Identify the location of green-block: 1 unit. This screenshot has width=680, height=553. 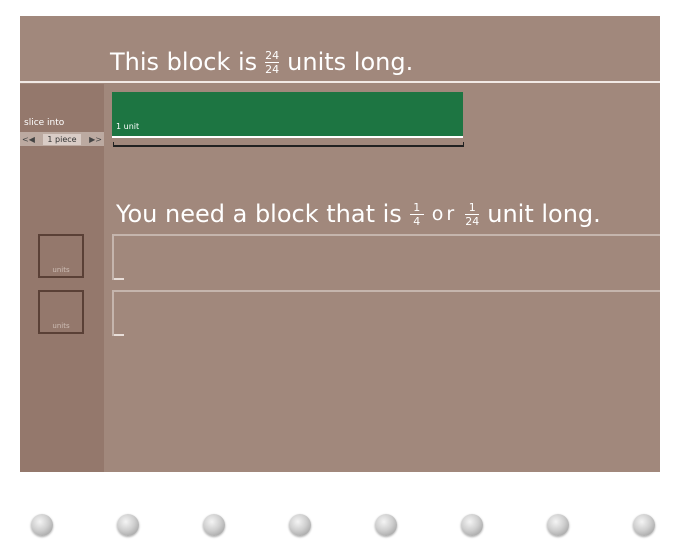
(287, 114).